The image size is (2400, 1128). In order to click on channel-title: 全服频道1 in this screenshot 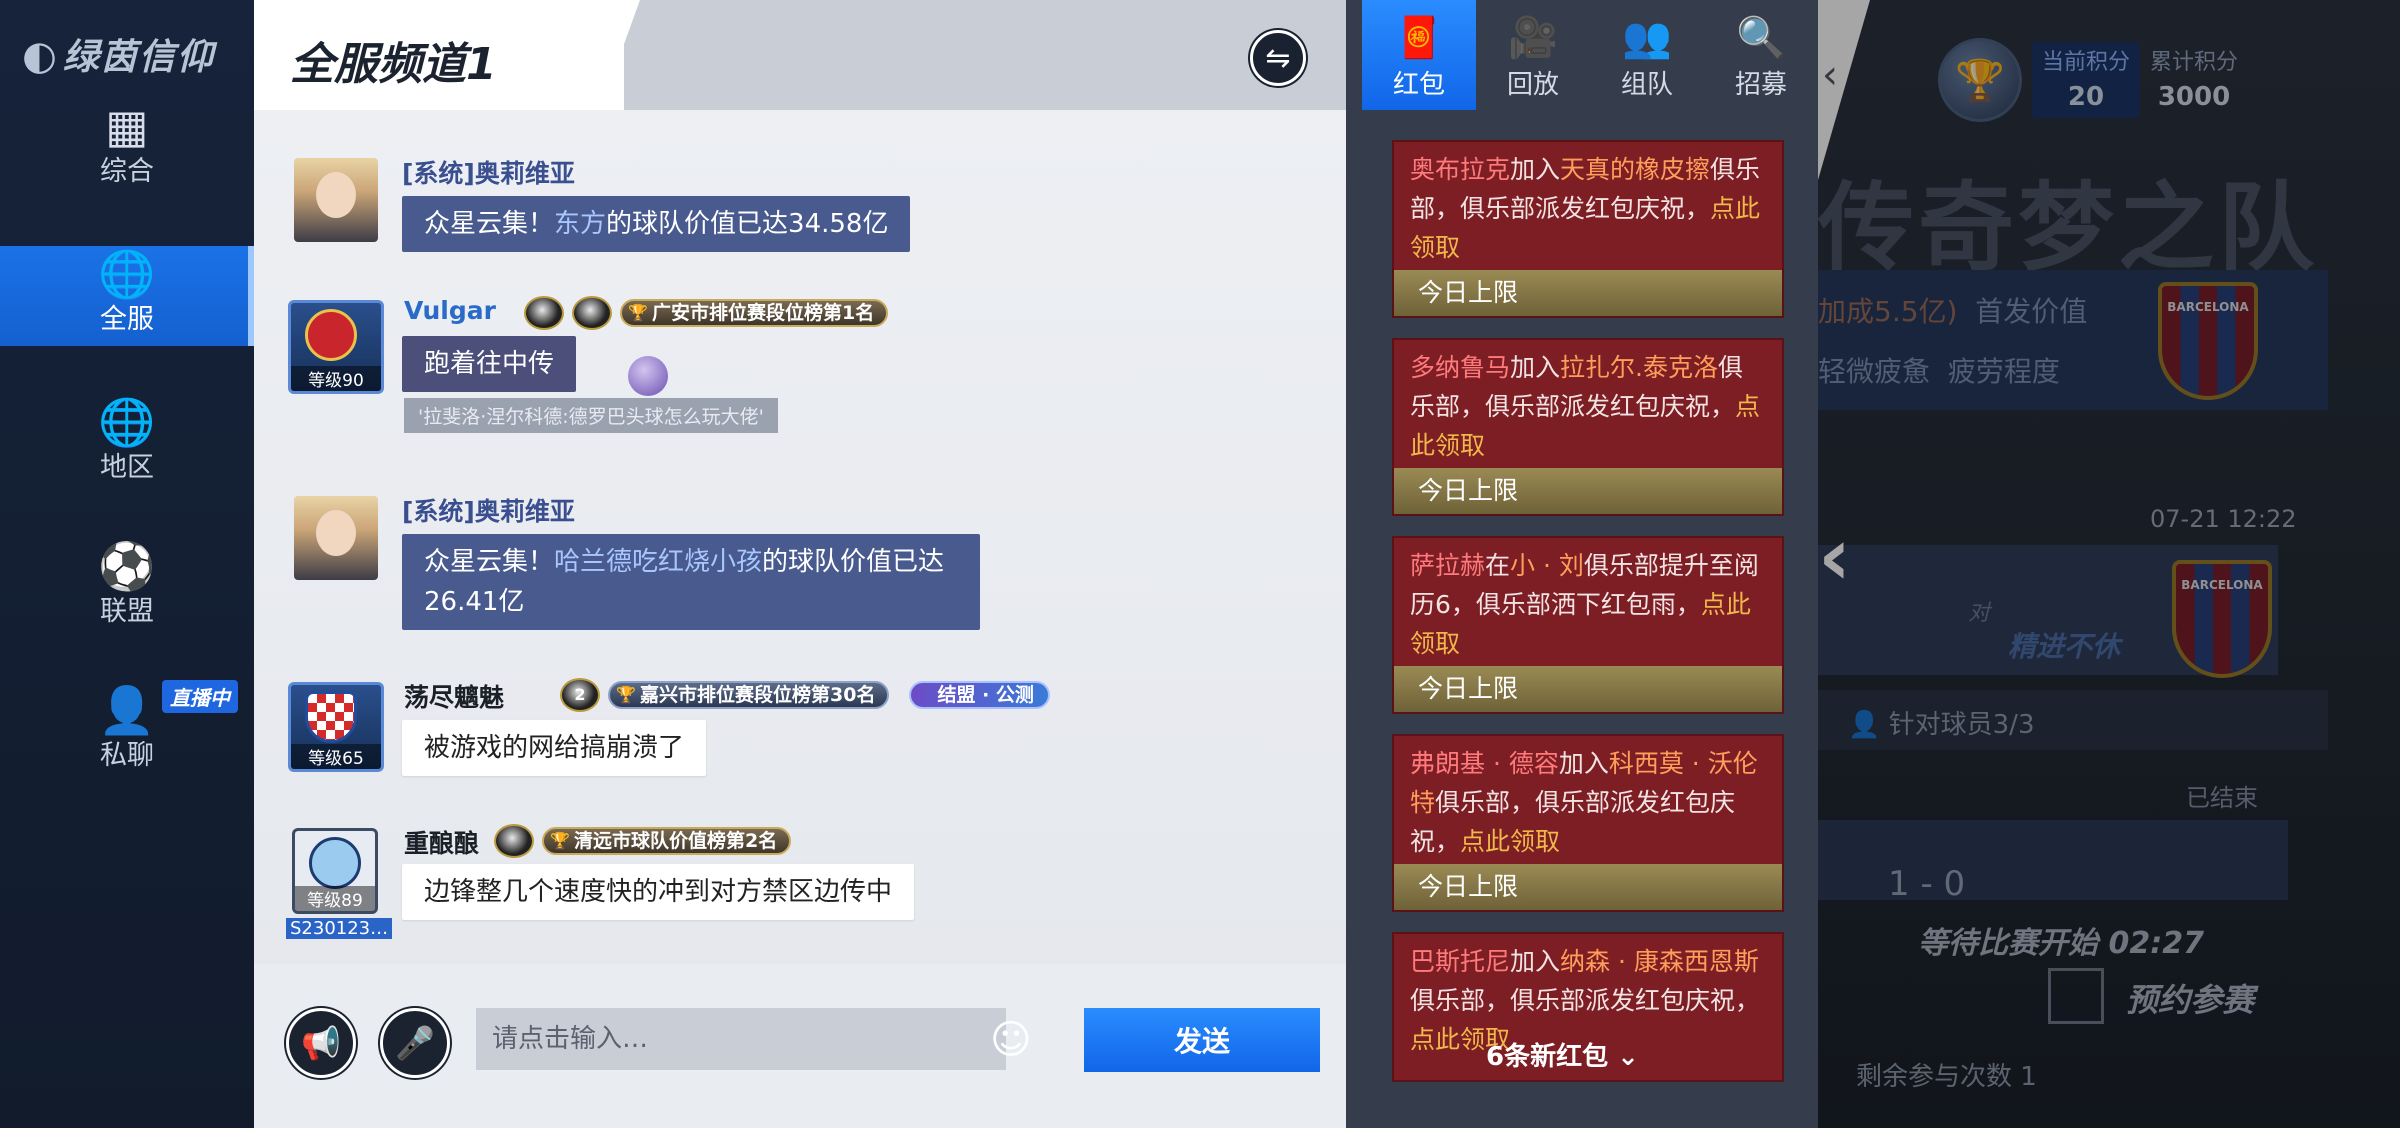, I will do `click(393, 64)`.